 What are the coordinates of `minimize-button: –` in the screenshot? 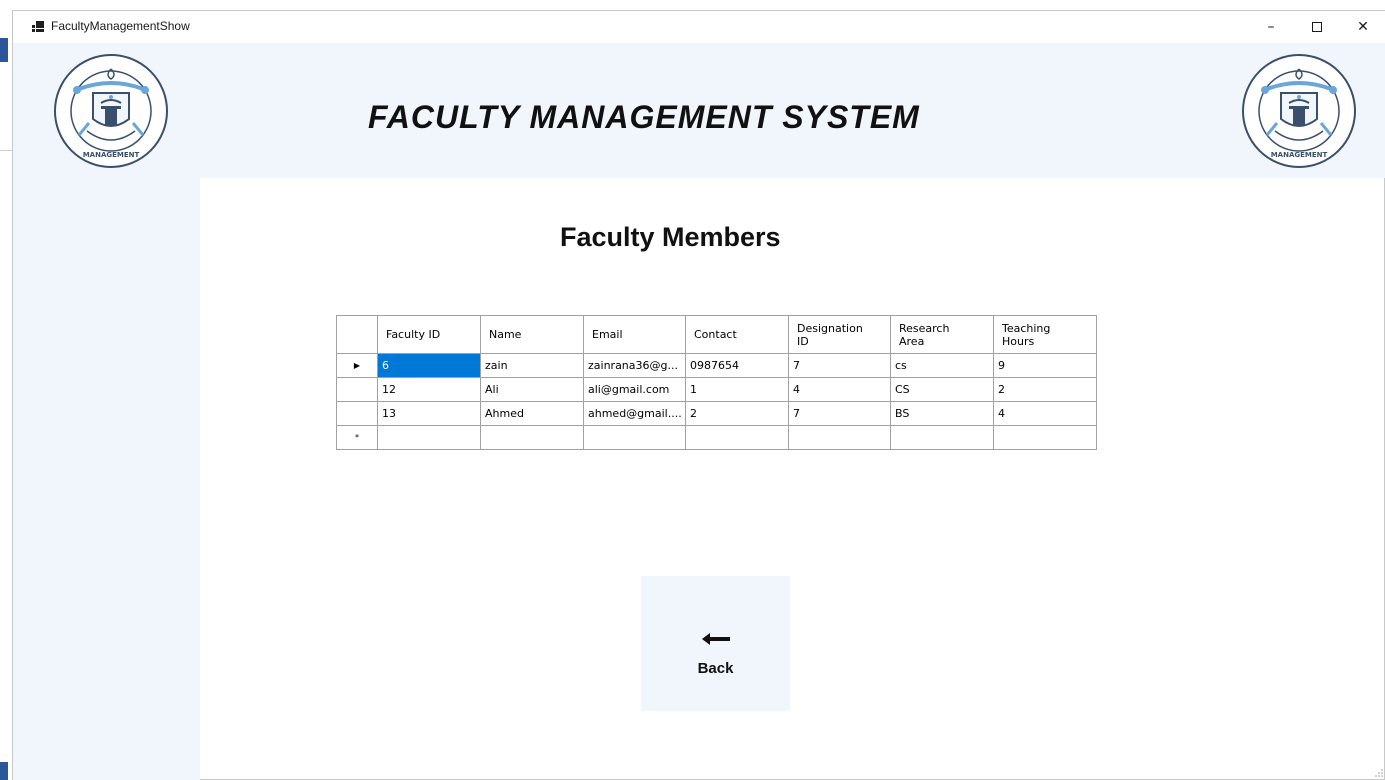 It's located at (1271, 27).